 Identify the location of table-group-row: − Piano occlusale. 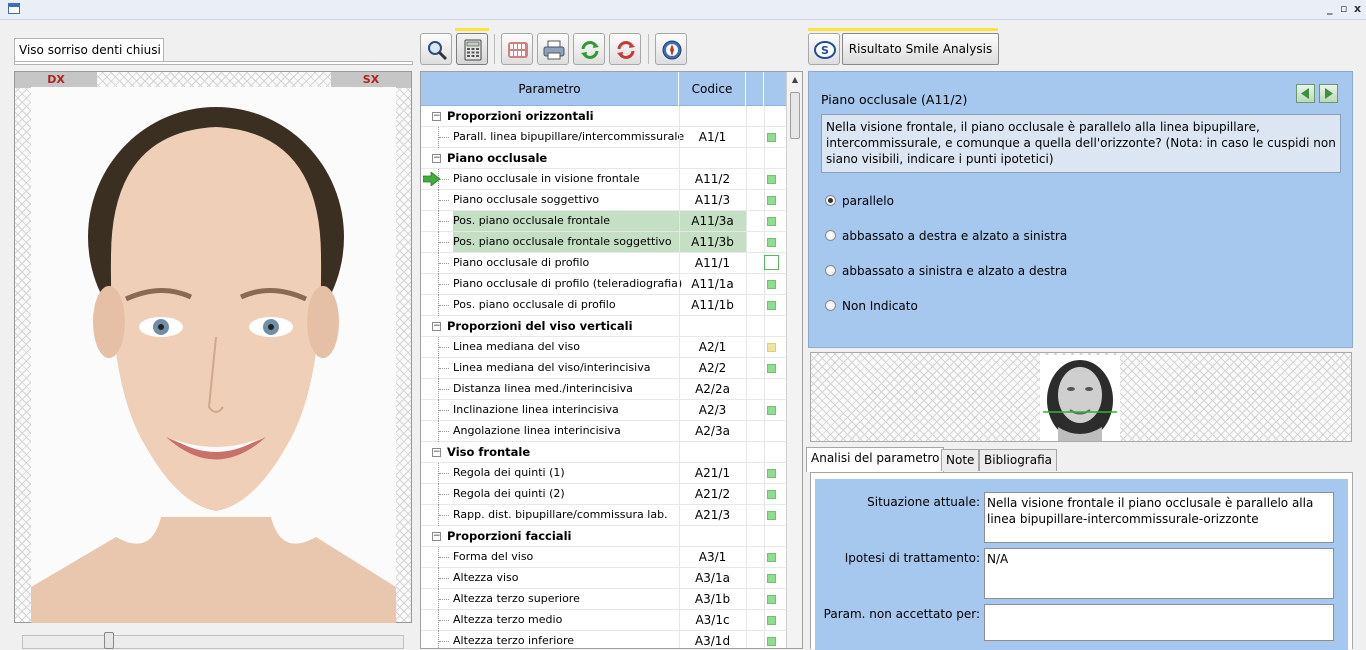
(603, 158).